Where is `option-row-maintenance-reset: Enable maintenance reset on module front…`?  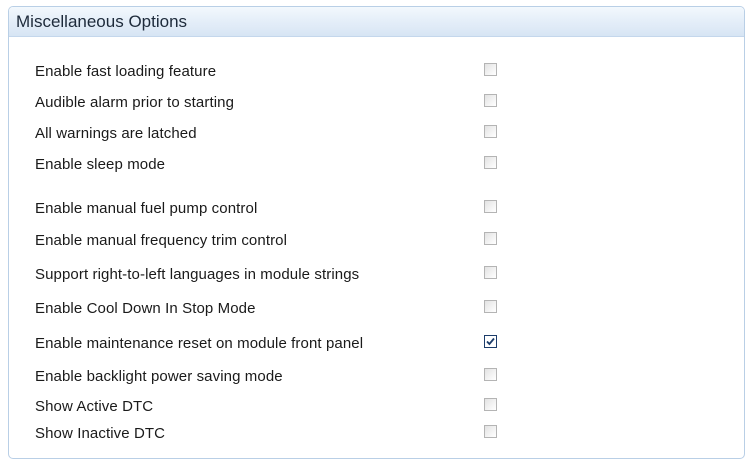
option-row-maintenance-reset: Enable maintenance reset on module front… is located at coordinates (275, 343).